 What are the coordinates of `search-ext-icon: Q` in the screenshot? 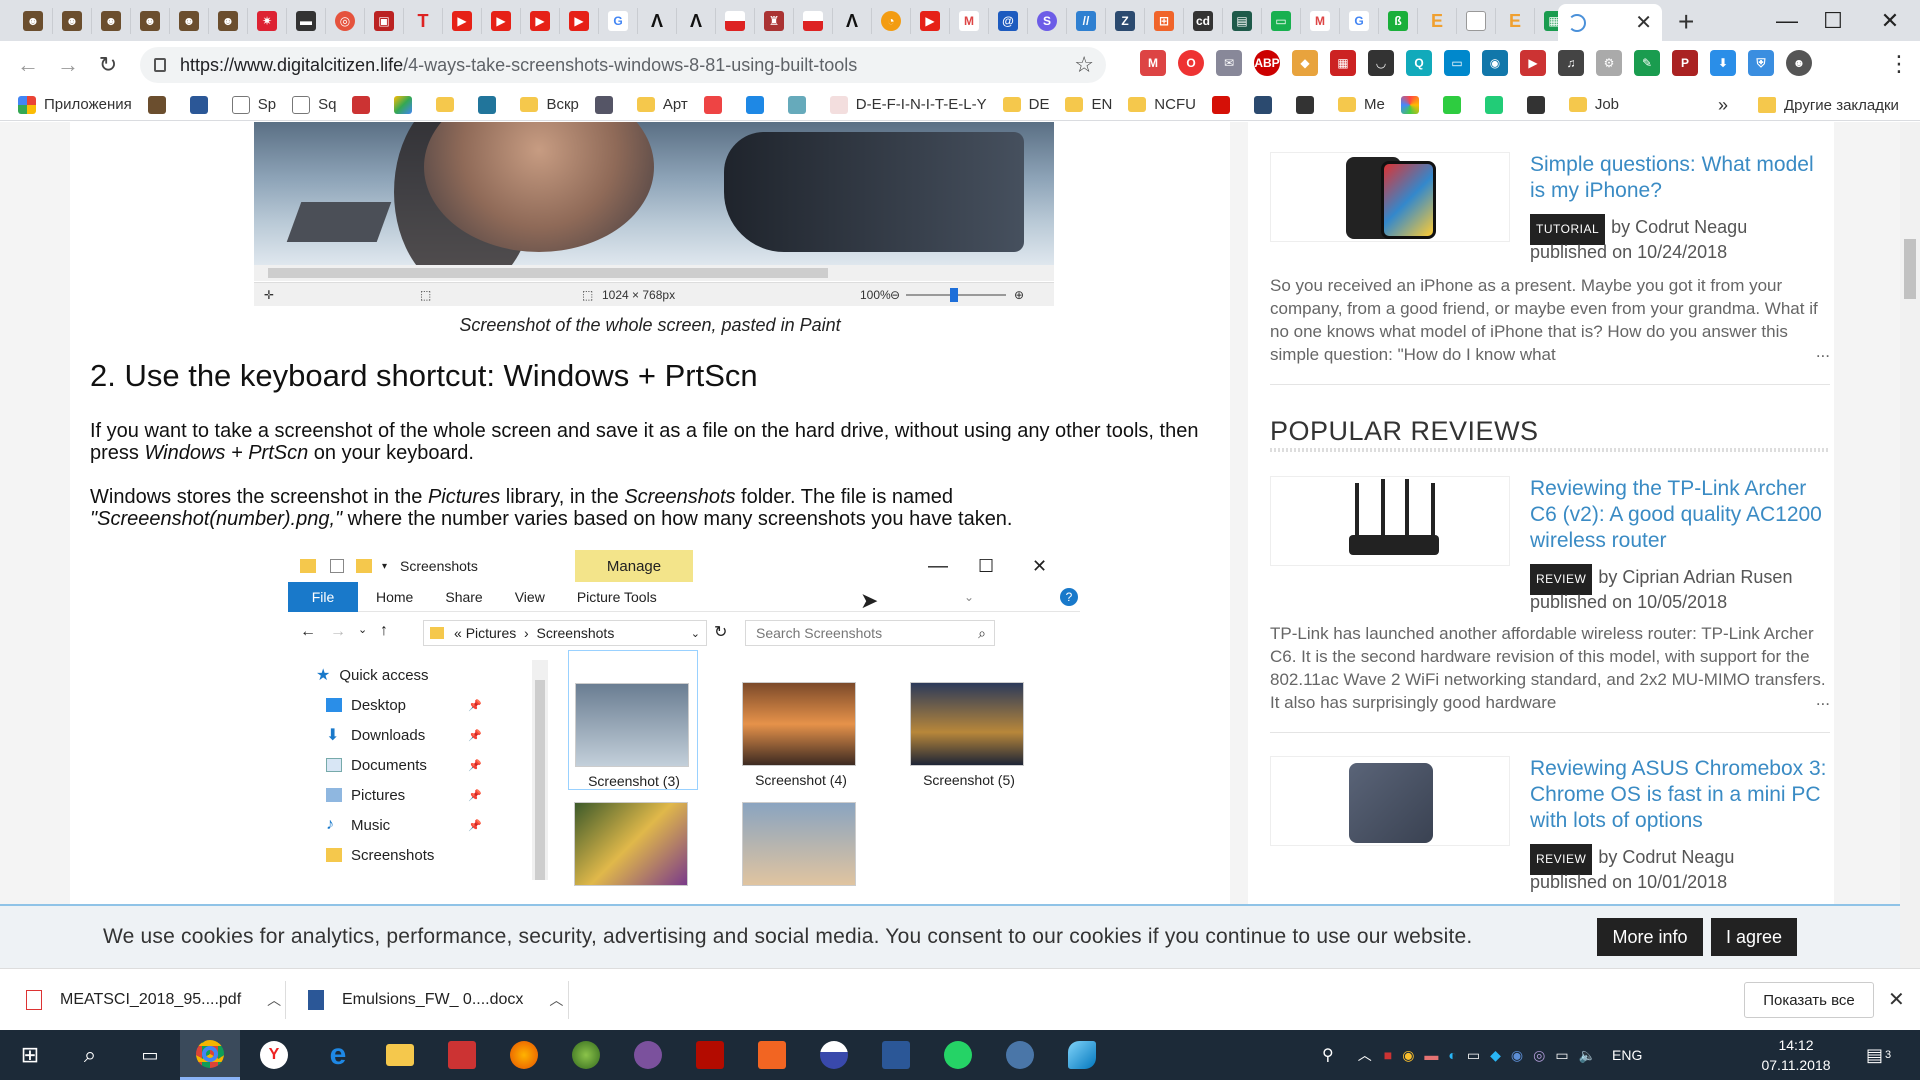 It's located at (1419, 63).